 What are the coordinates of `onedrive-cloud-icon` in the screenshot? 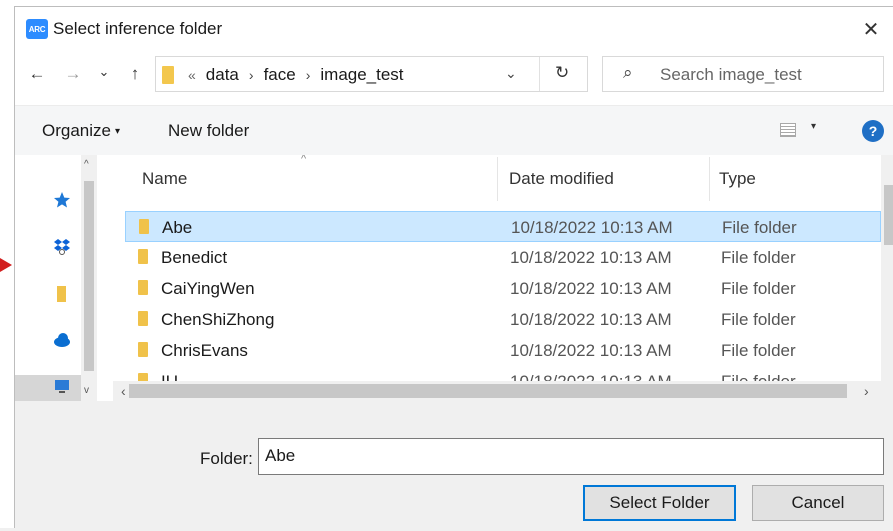 It's located at (62, 340).